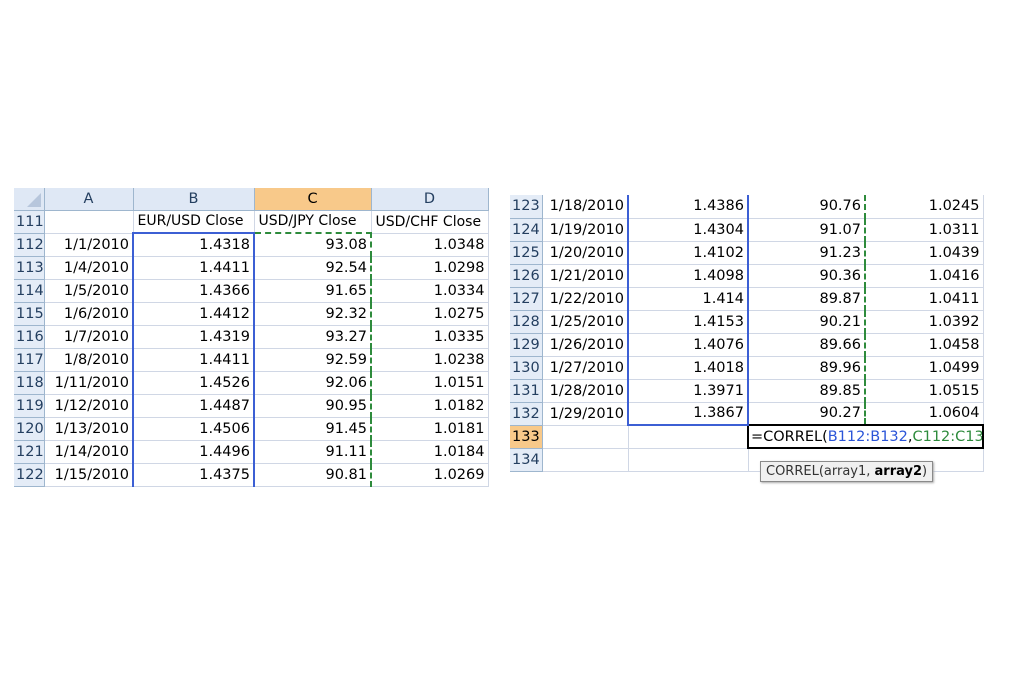  Describe the element at coordinates (585, 322) in the screenshot. I see `cell-date: 1/25/2010` at that location.